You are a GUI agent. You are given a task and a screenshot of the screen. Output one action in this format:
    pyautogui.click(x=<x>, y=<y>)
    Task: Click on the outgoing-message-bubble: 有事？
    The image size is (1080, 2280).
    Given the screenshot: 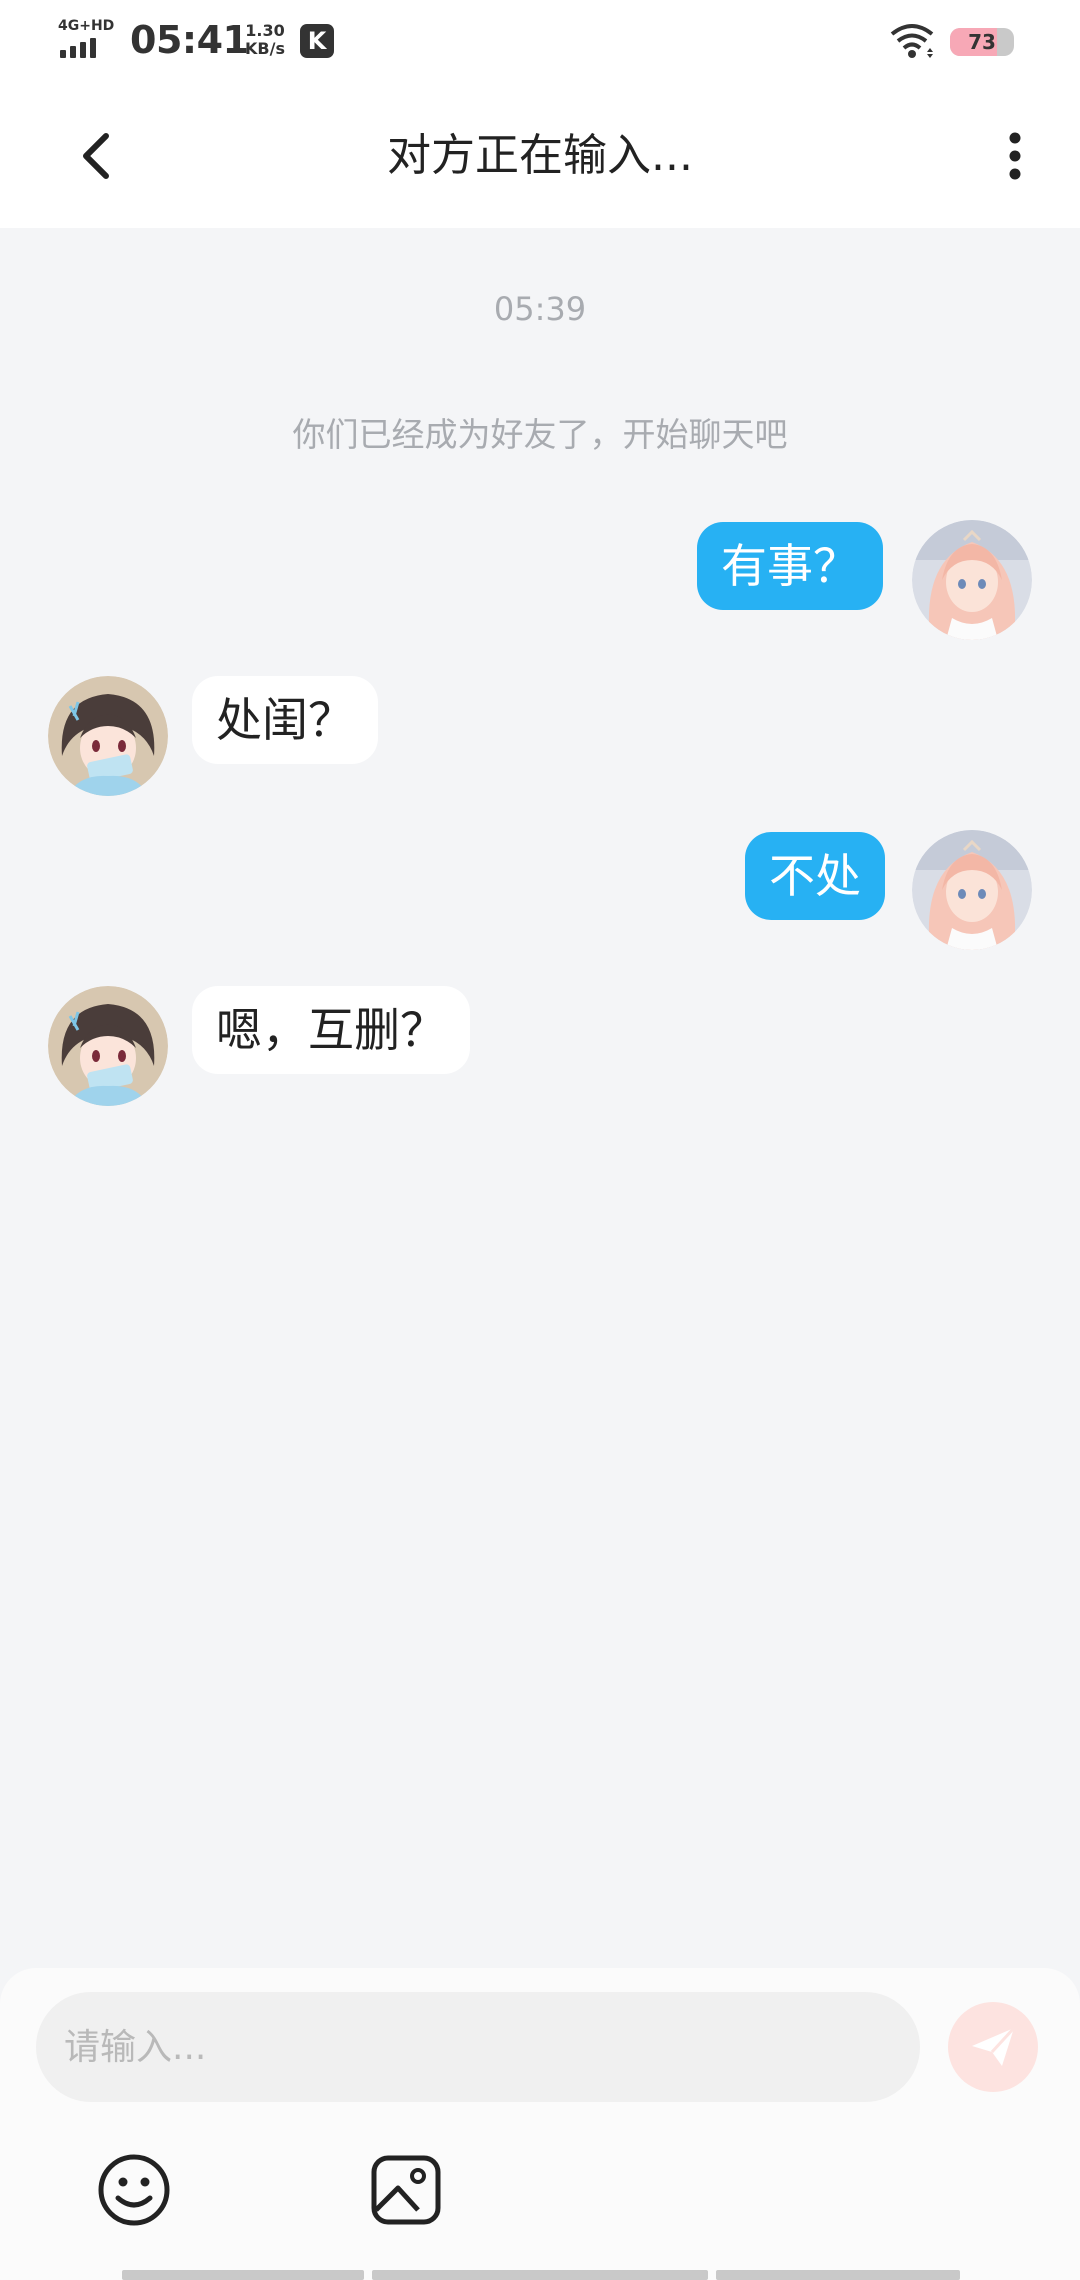 What is the action you would take?
    pyautogui.click(x=790, y=566)
    